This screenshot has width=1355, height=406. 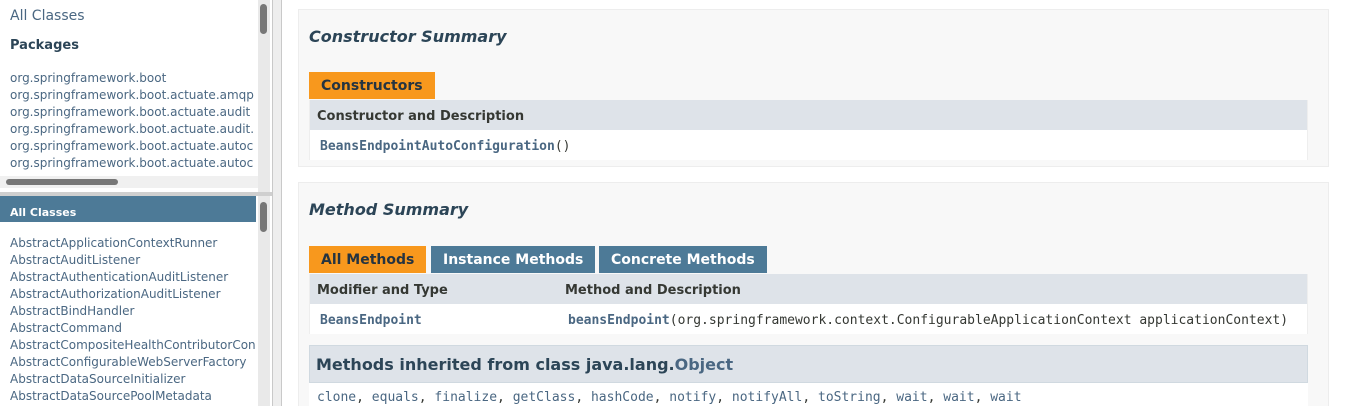 What do you see at coordinates (133, 260) in the screenshot?
I see `class-link: AbstractAuditListener` at bounding box center [133, 260].